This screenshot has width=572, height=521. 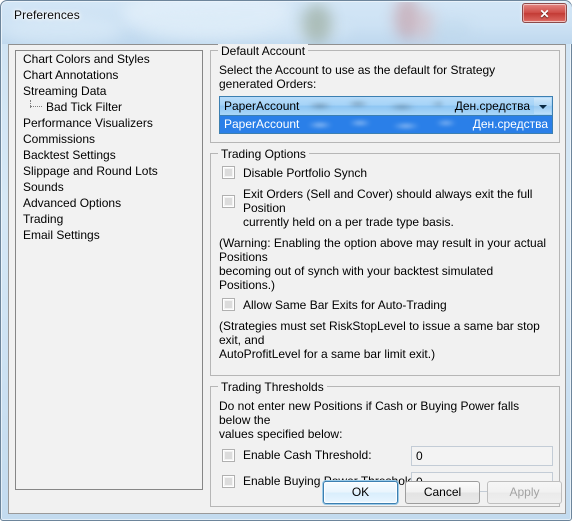 I want to click on cash-threshold-input: 0, so click(x=482, y=456).